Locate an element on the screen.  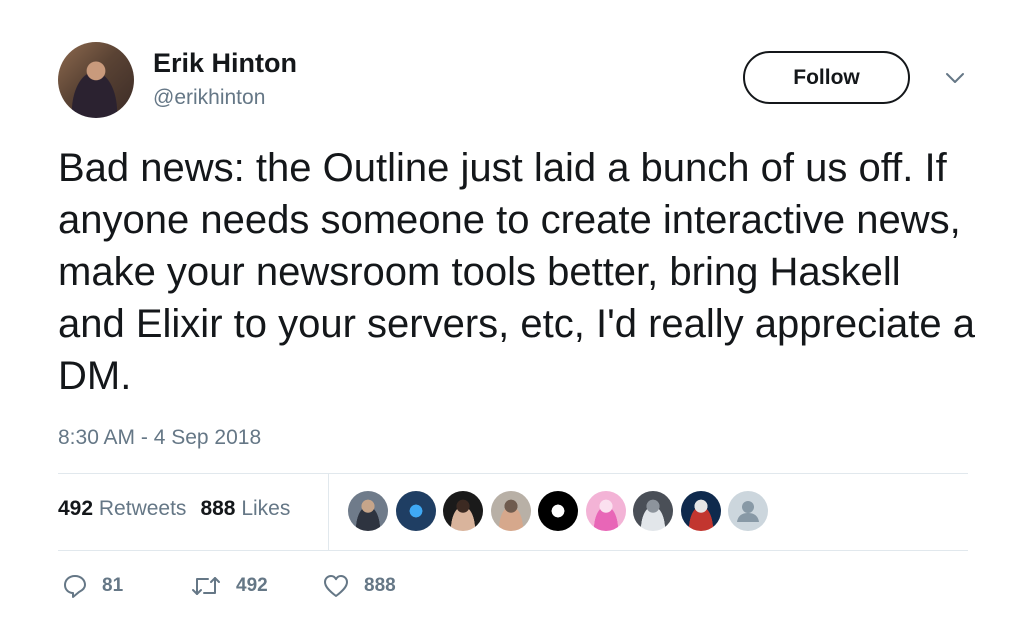
retweets-stat: 492 Retweets is located at coordinates (122, 508).